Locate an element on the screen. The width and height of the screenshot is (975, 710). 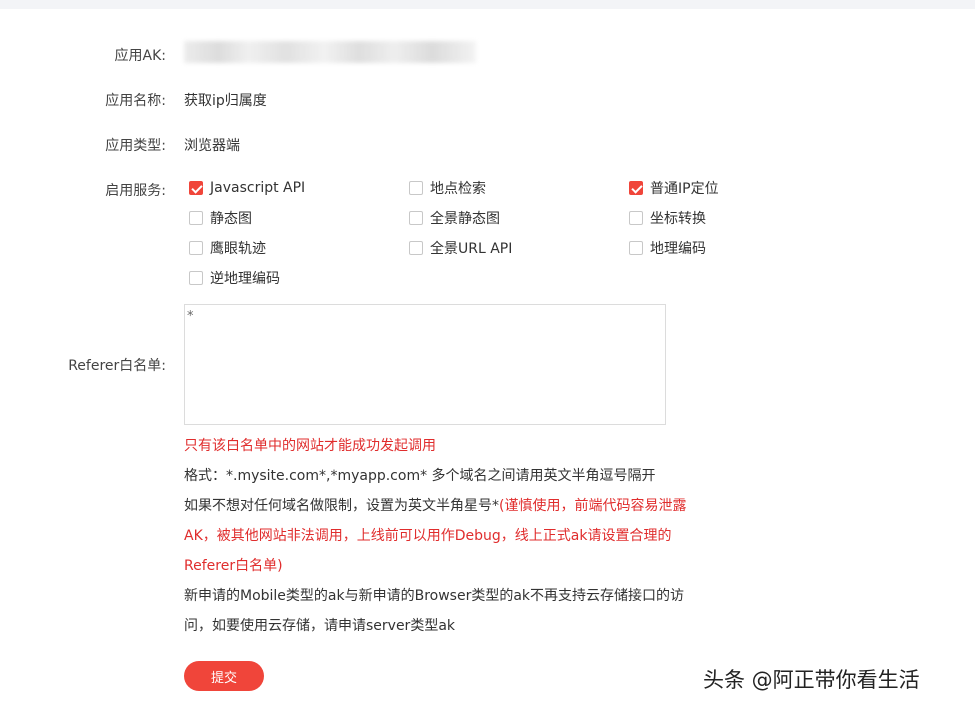
whitelist-notice: 只有该白名单中的网站才能成功发起调用 is located at coordinates (310, 446).